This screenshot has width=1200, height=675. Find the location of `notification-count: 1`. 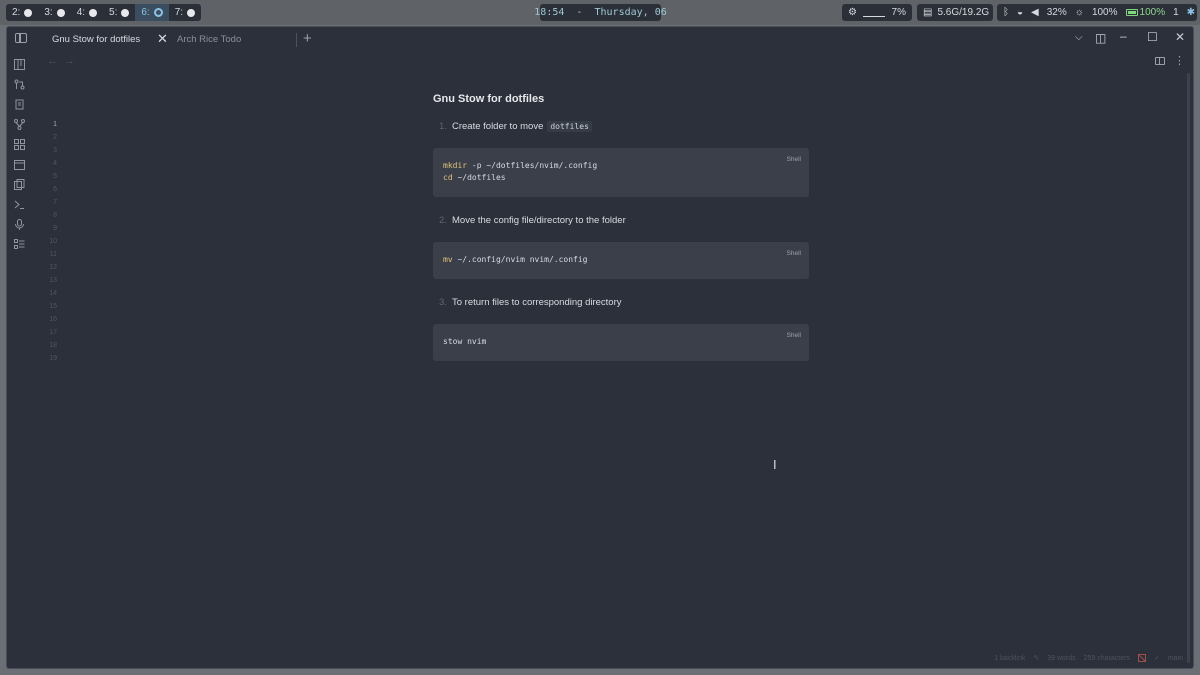

notification-count: 1 is located at coordinates (1176, 12).